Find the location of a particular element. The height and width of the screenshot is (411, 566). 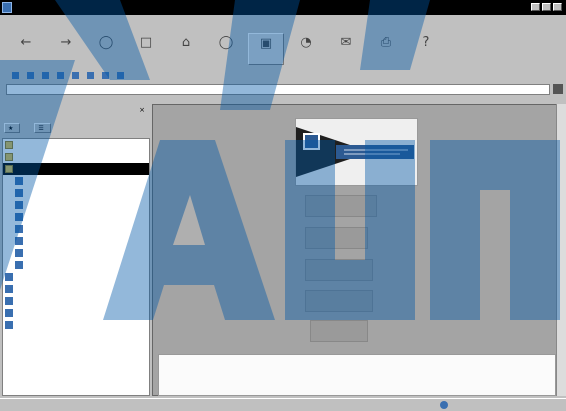

print-button: ⎙ is located at coordinates (386, 49).